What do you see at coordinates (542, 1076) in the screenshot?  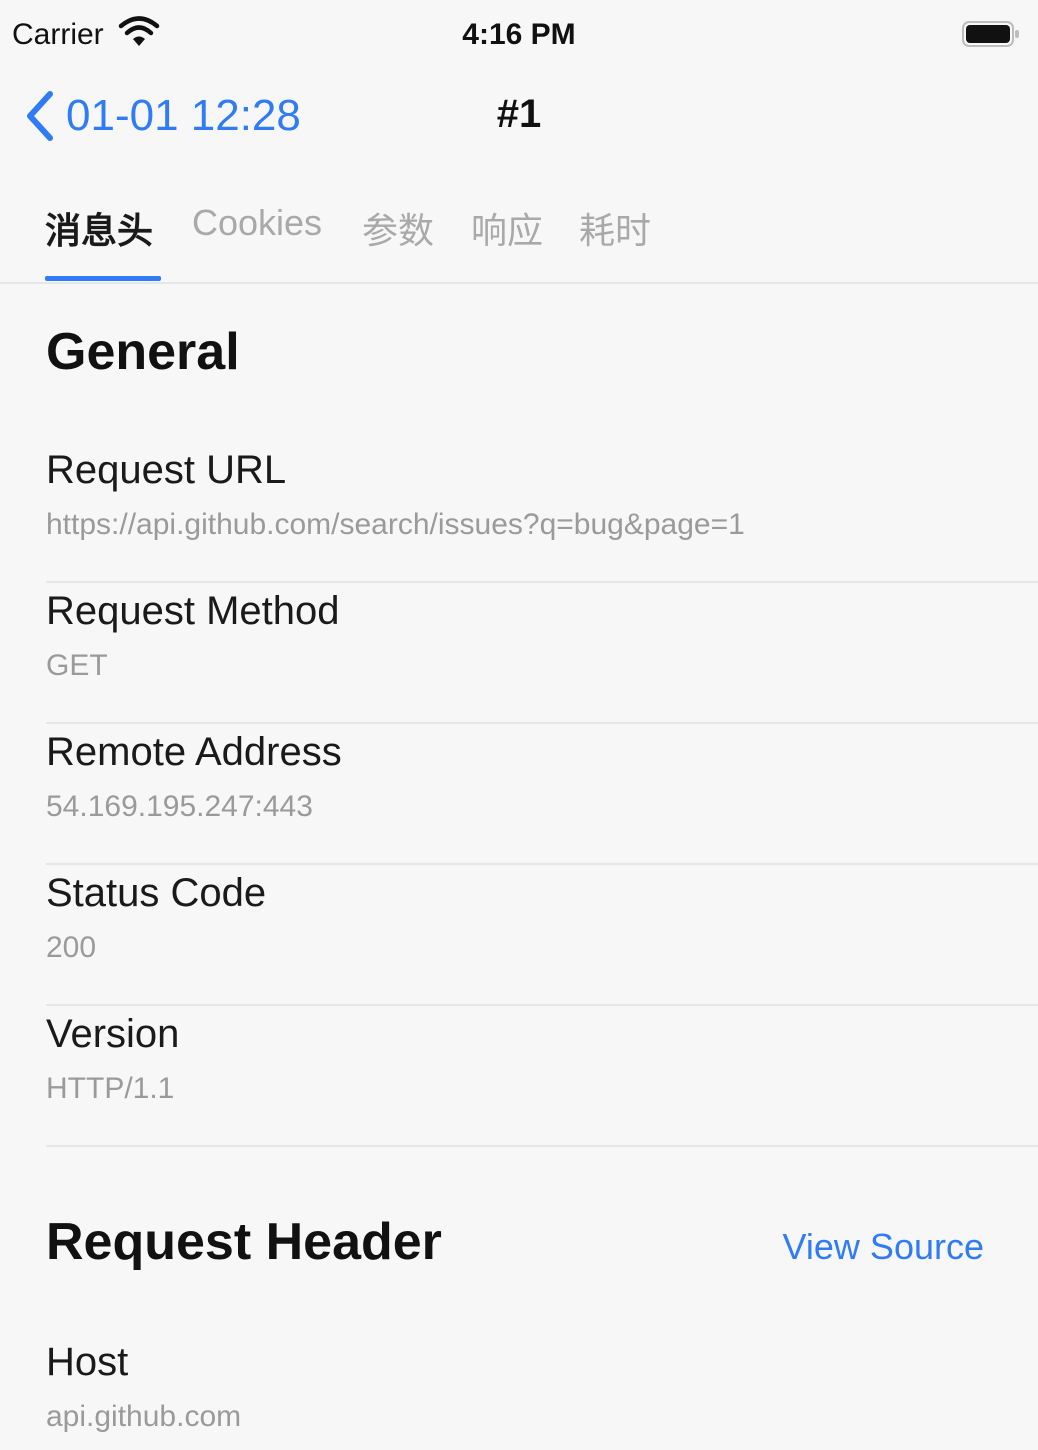 I see `list-item: Version HTTP/1.1` at bounding box center [542, 1076].